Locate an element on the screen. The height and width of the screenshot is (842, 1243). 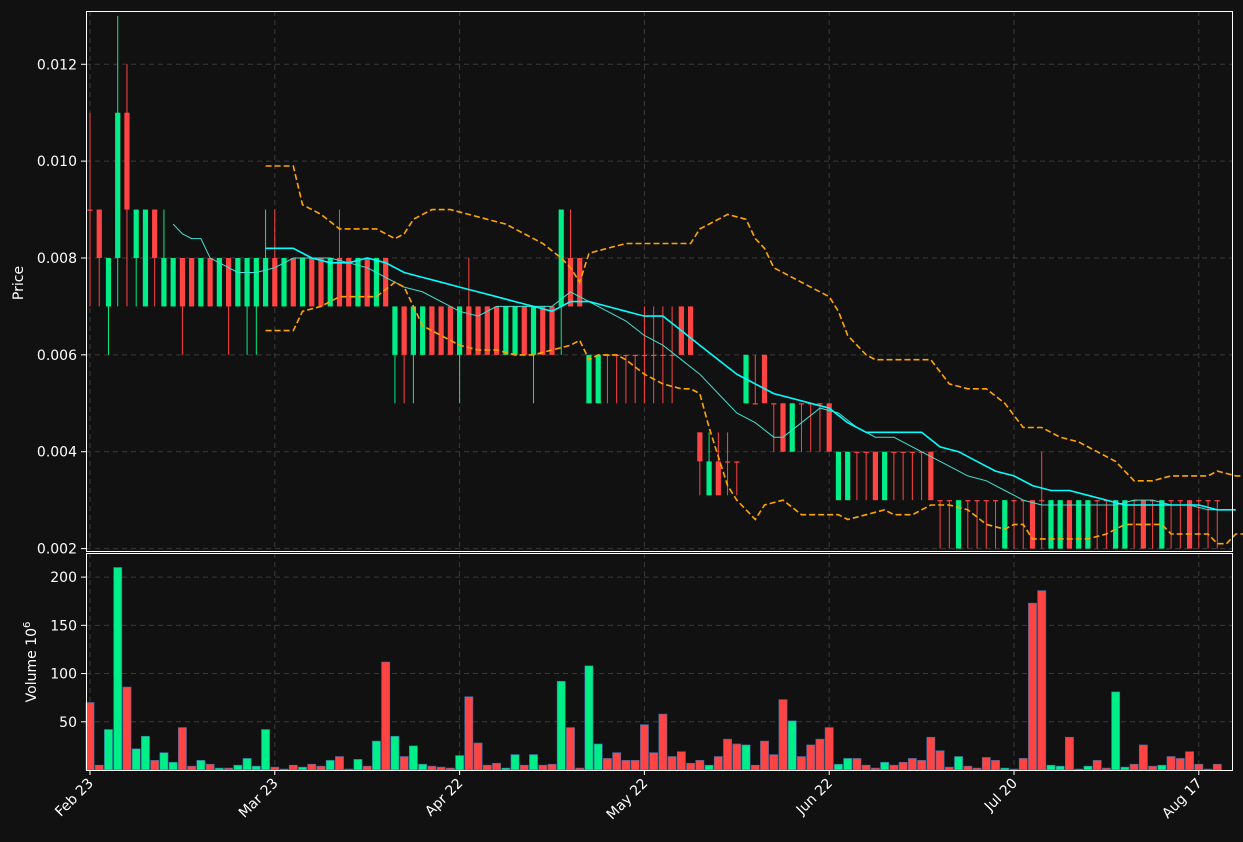
price-tick-label: 0.008 is located at coordinates (57, 259).